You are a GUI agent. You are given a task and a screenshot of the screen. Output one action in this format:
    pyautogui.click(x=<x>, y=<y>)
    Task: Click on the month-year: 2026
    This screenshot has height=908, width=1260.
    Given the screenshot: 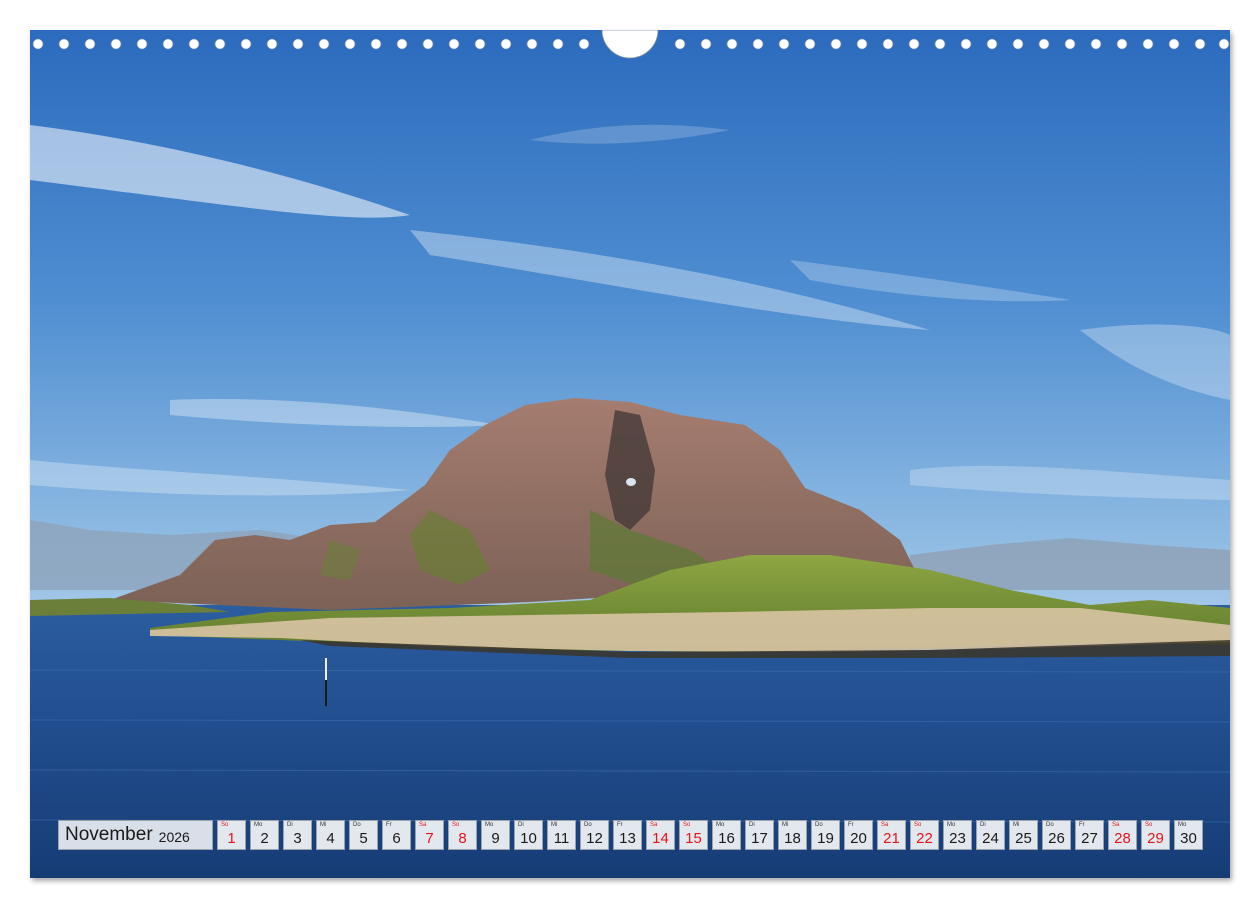 What is the action you would take?
    pyautogui.click(x=174, y=836)
    